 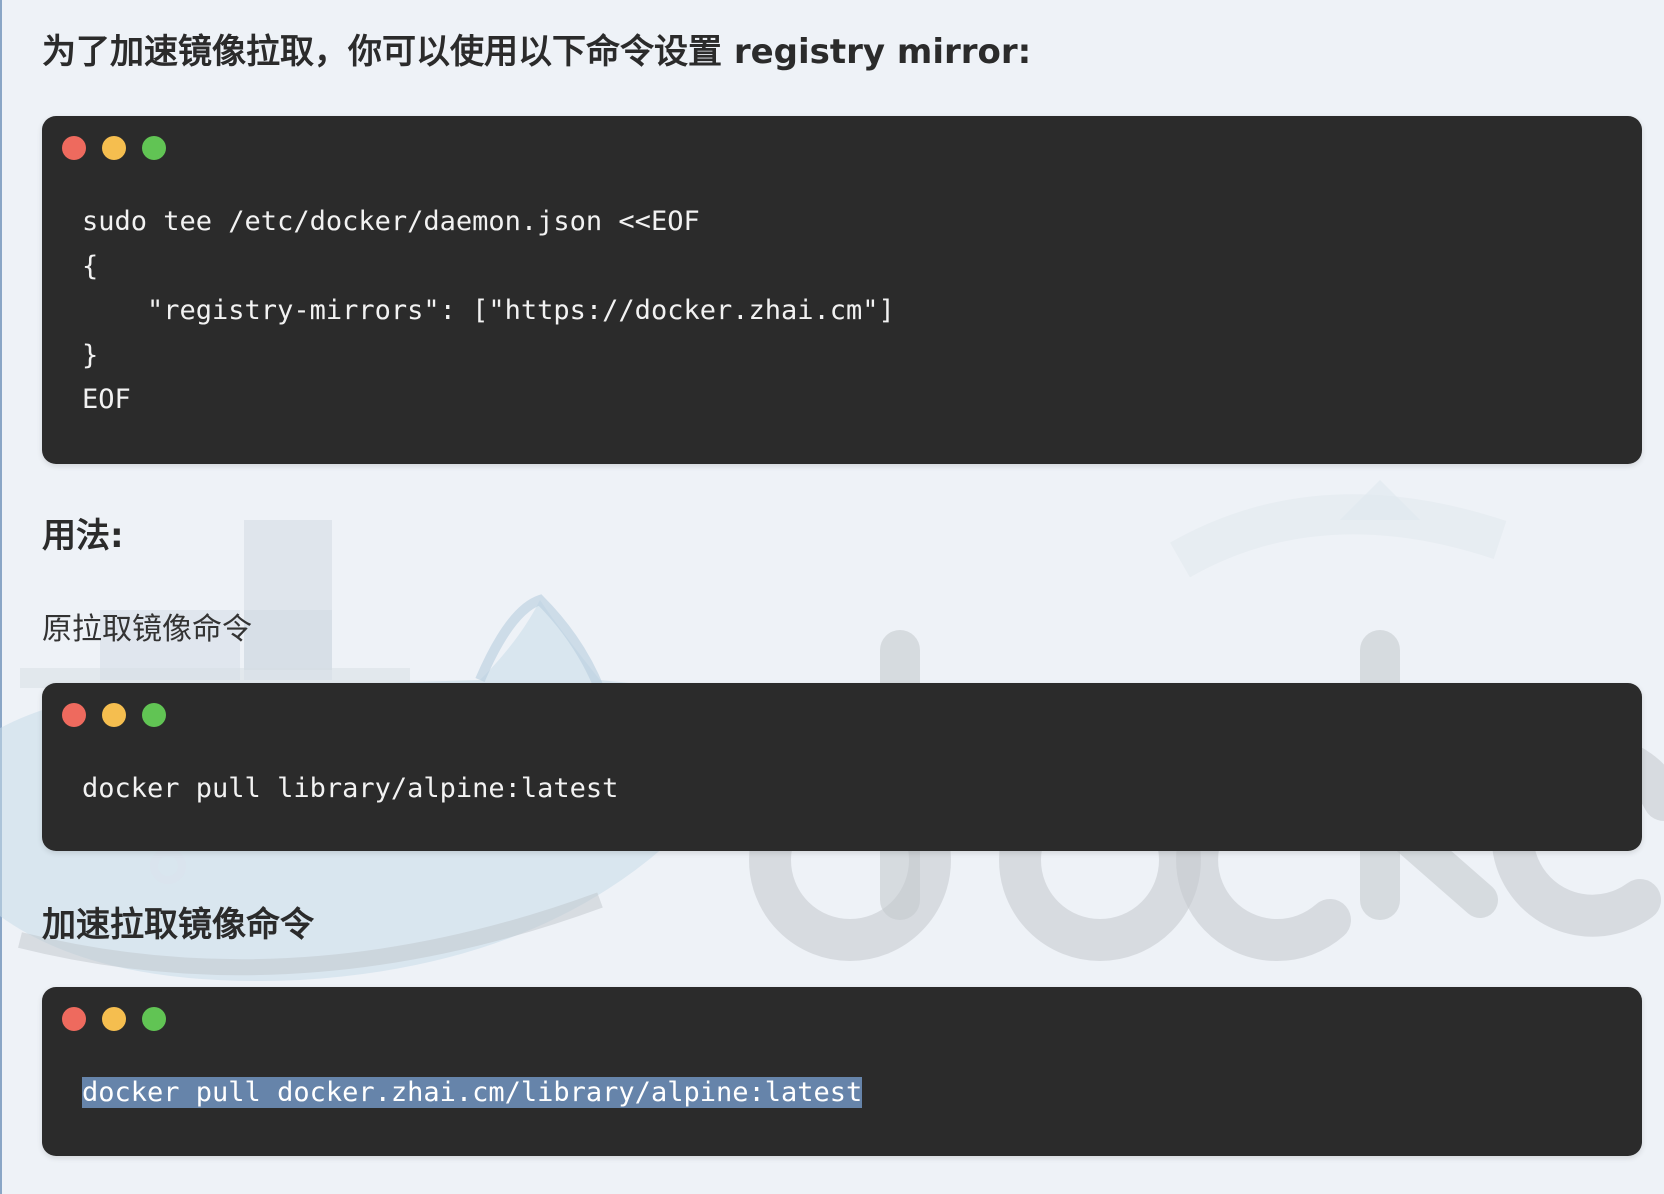 What do you see at coordinates (90, 355) in the screenshot?
I see `code-line: }` at bounding box center [90, 355].